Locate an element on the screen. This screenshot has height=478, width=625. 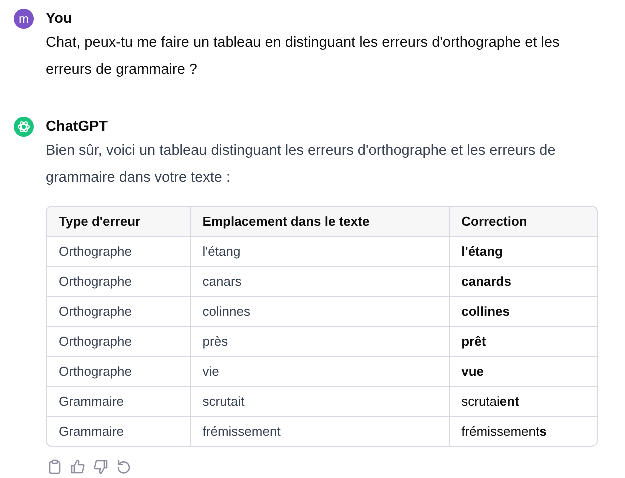
author-name: You is located at coordinates (60, 19).